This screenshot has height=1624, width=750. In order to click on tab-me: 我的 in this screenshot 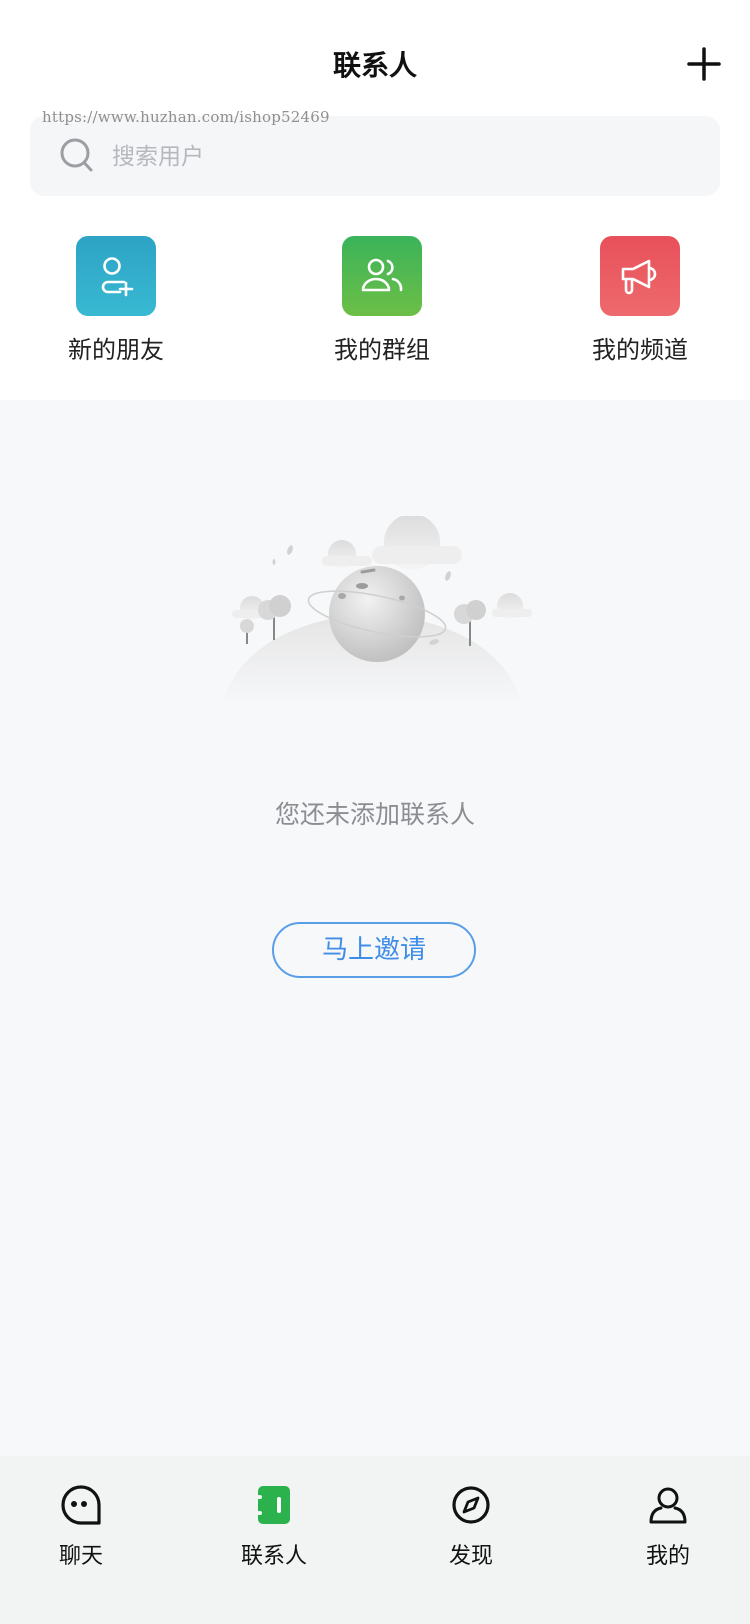, I will do `click(668, 1527)`.